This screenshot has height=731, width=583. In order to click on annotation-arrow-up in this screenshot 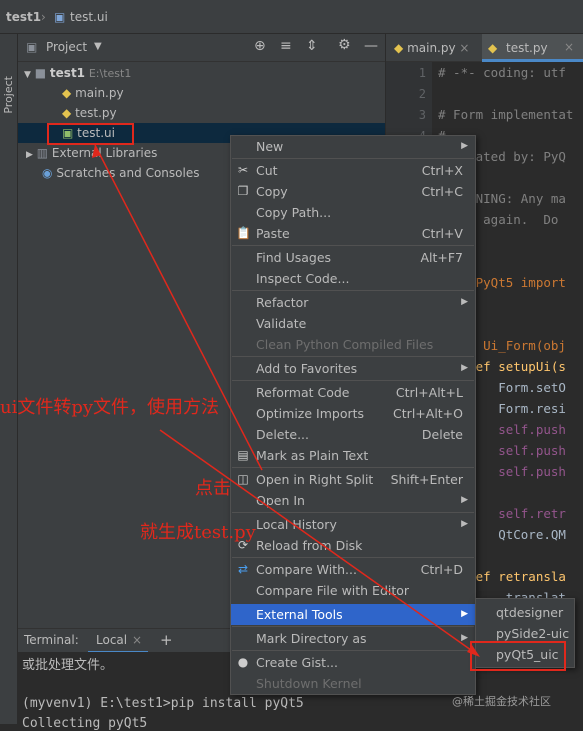, I will do `click(178, 307)`.